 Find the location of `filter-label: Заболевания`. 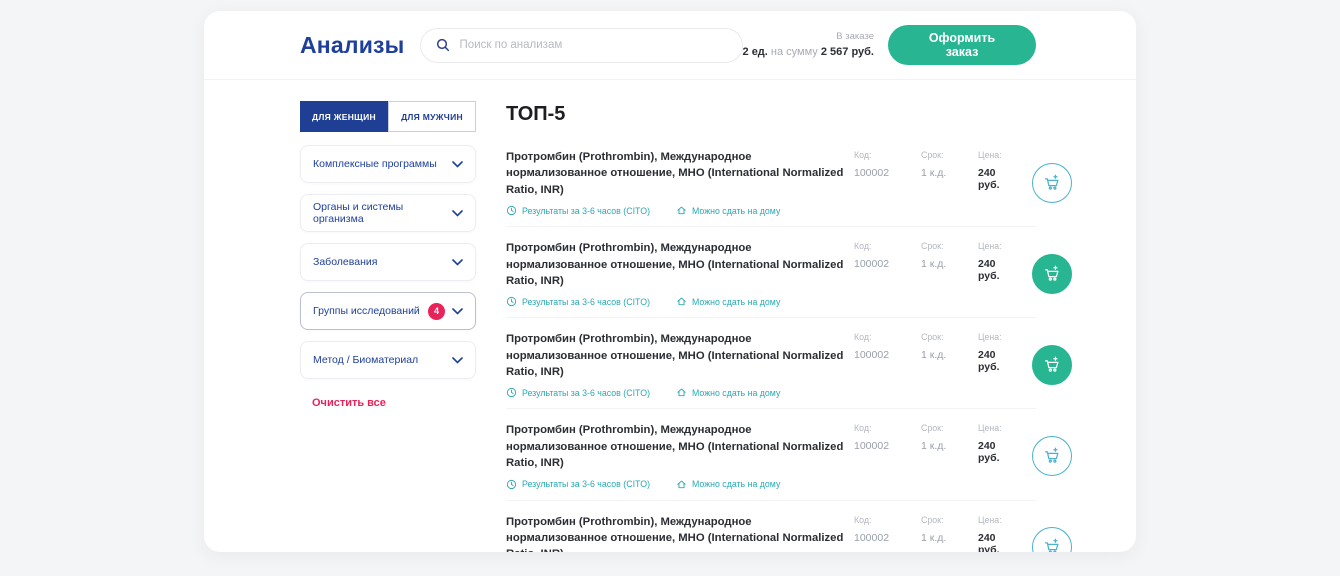

filter-label: Заболевания is located at coordinates (345, 262).